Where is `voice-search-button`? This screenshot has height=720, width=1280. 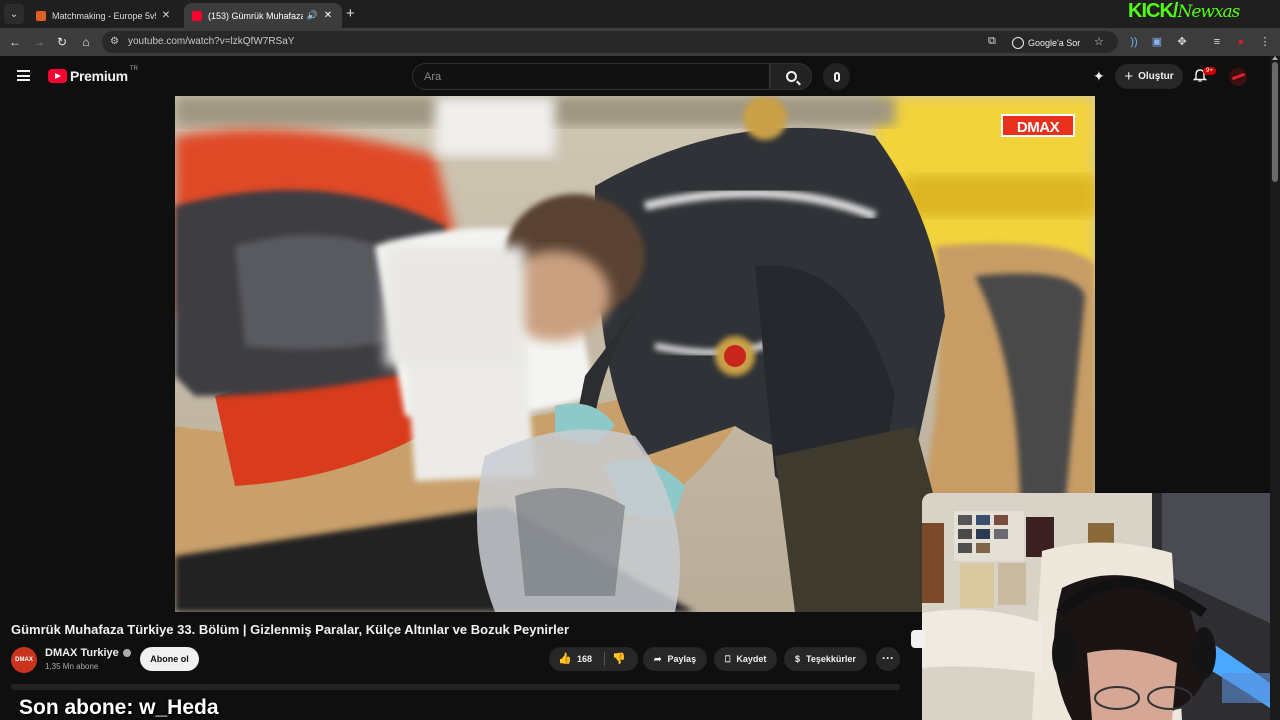 voice-search-button is located at coordinates (836, 76).